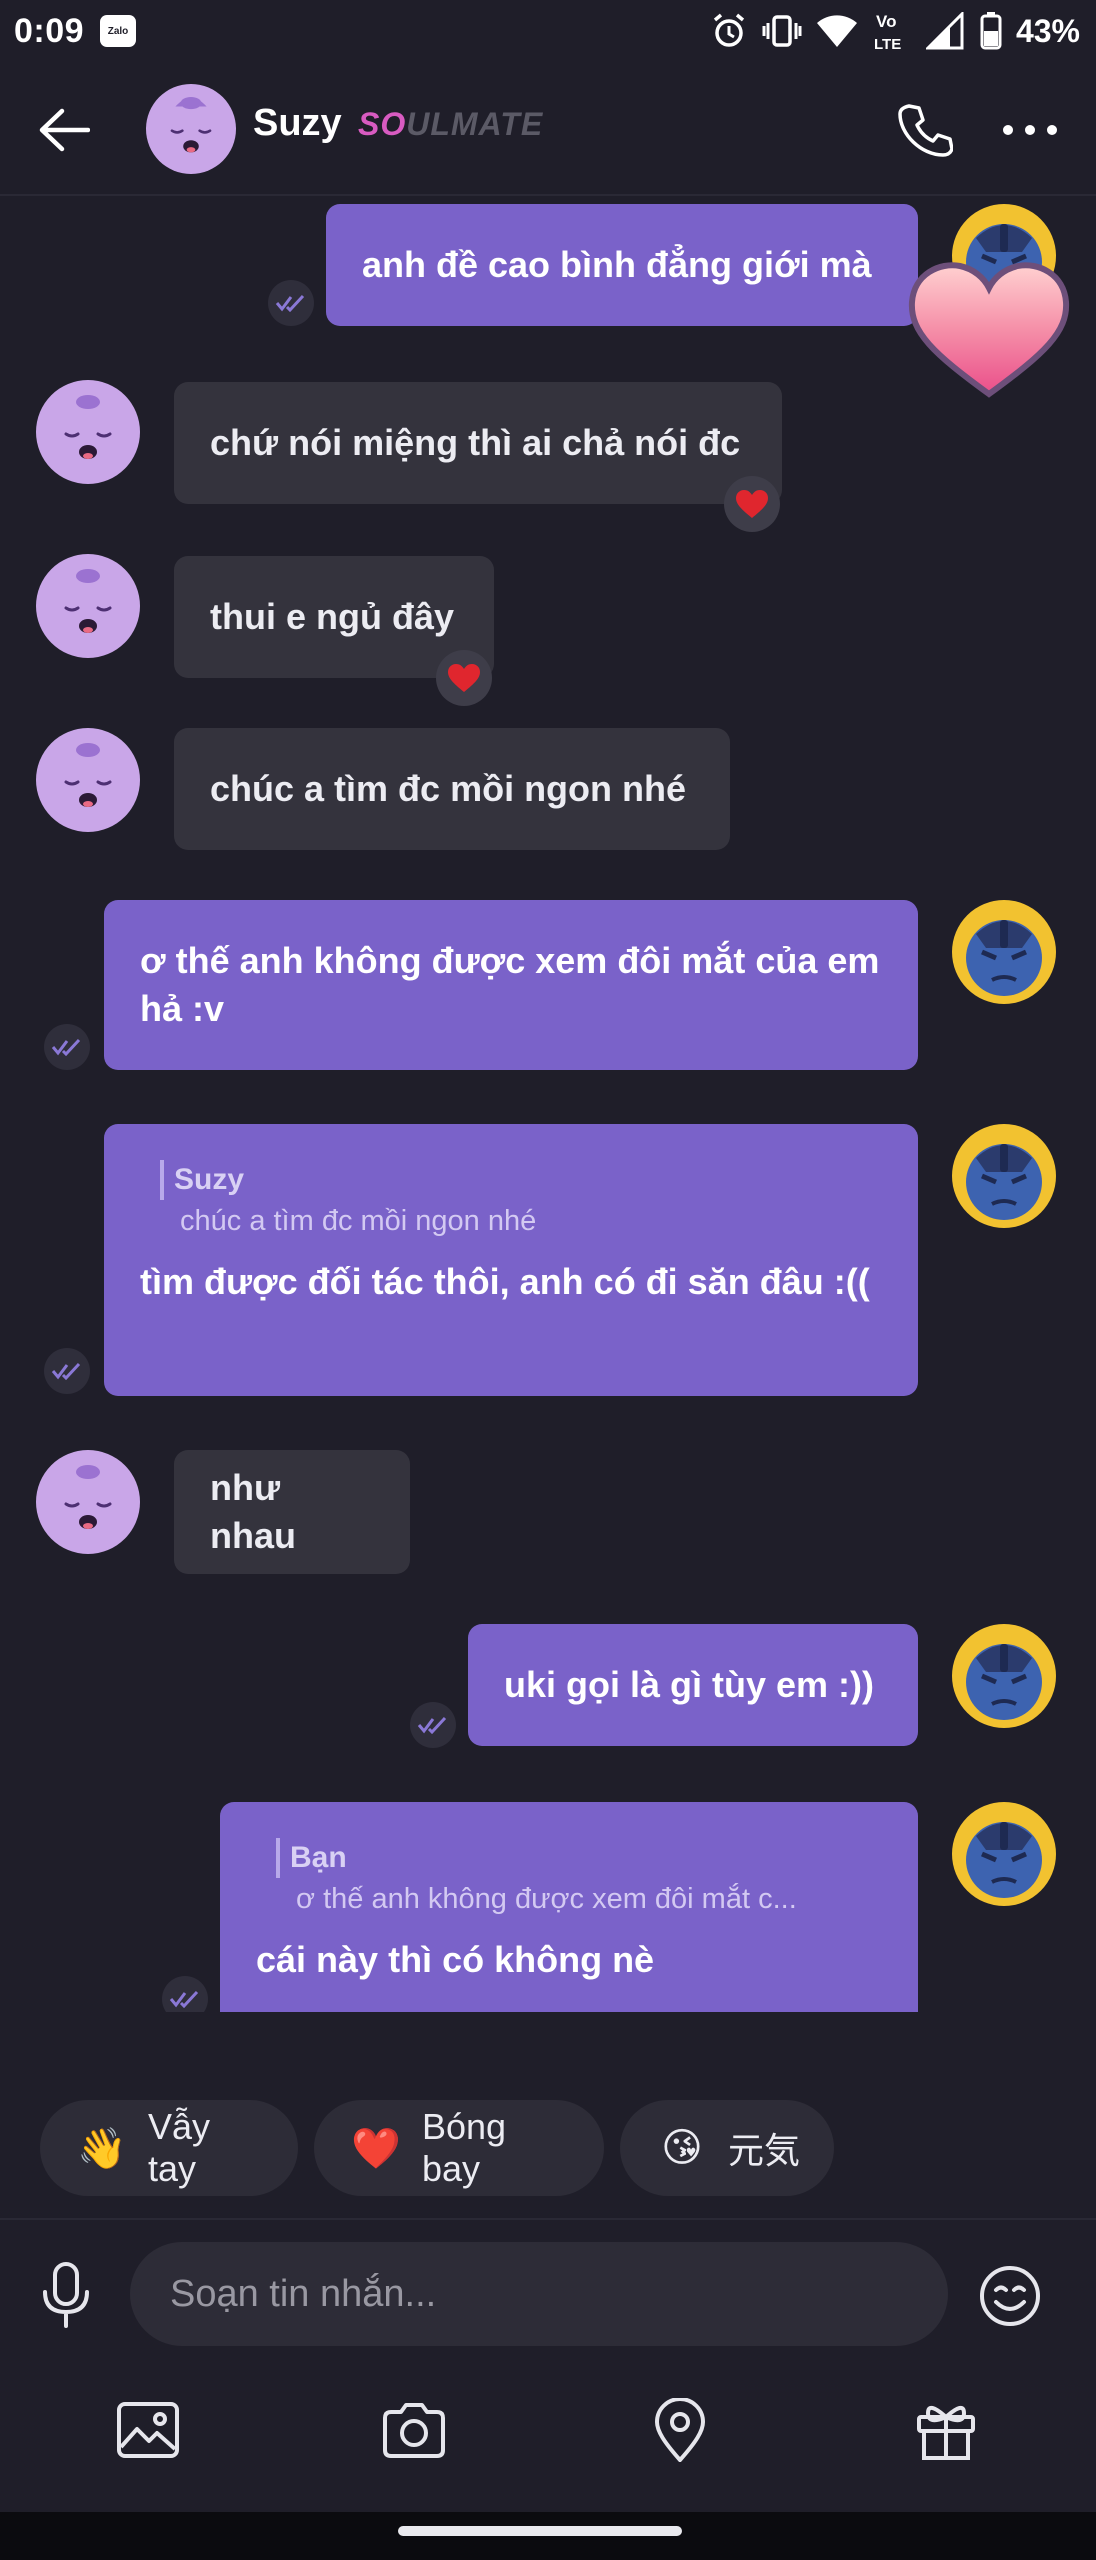  I want to click on signal-icon, so click(945, 31).